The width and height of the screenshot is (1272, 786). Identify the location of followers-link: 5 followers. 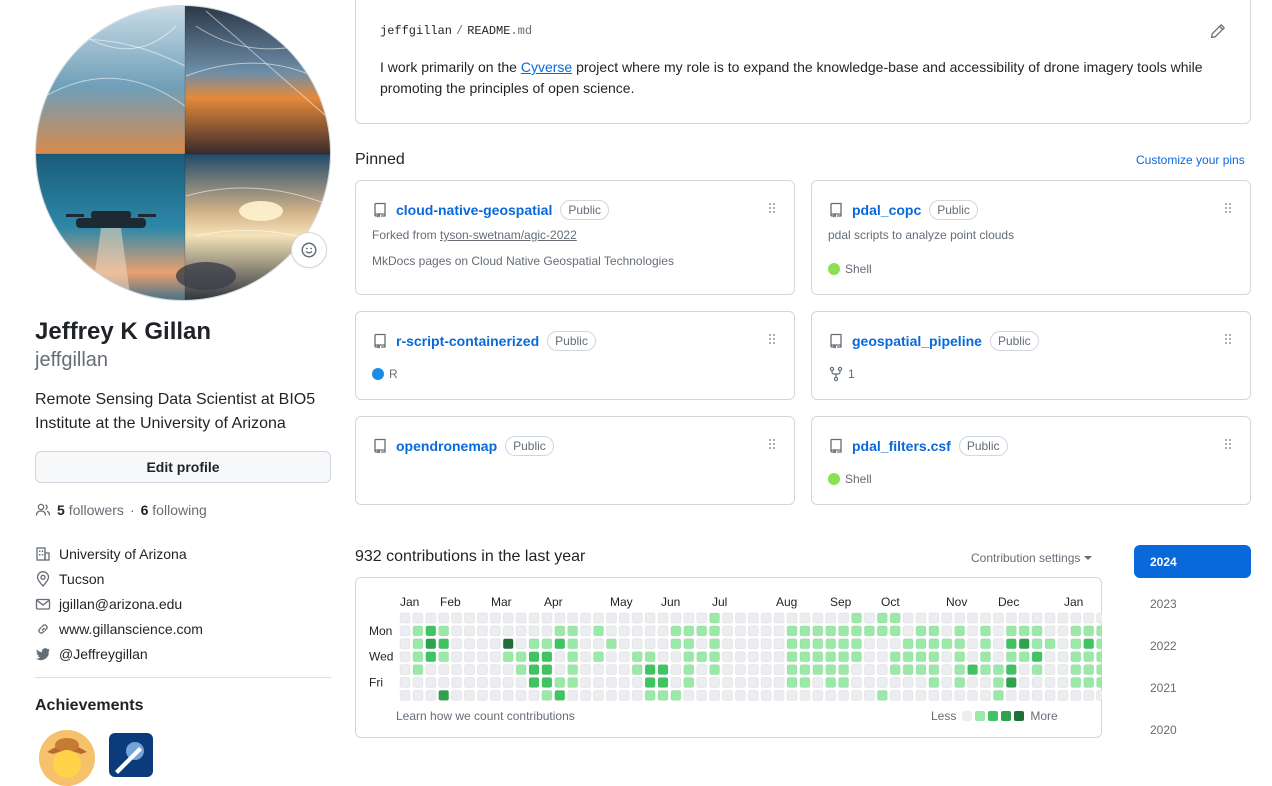
(90, 510).